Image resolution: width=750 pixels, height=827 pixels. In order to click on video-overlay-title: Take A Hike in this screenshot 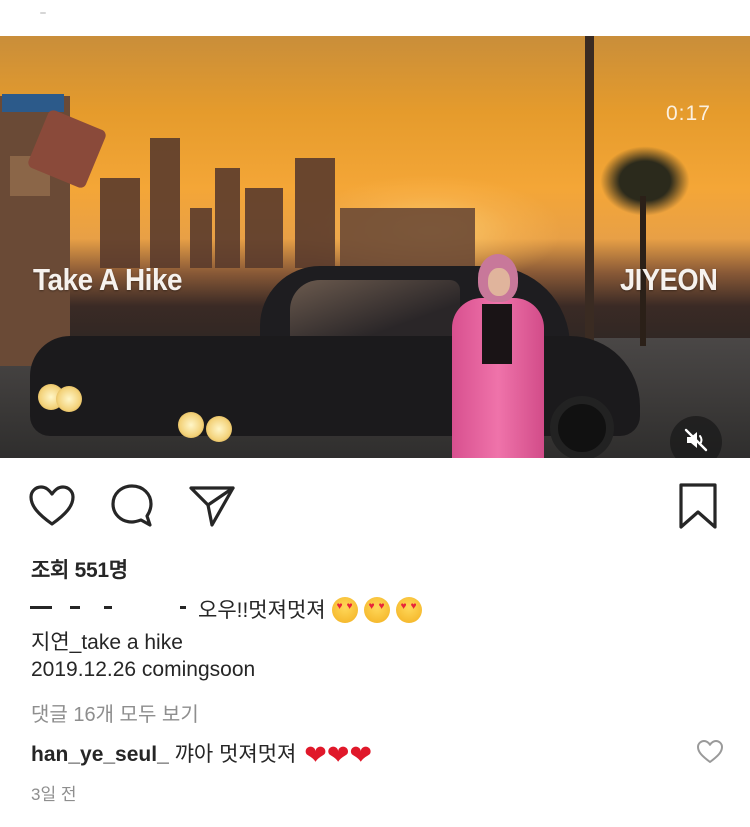, I will do `click(108, 279)`.